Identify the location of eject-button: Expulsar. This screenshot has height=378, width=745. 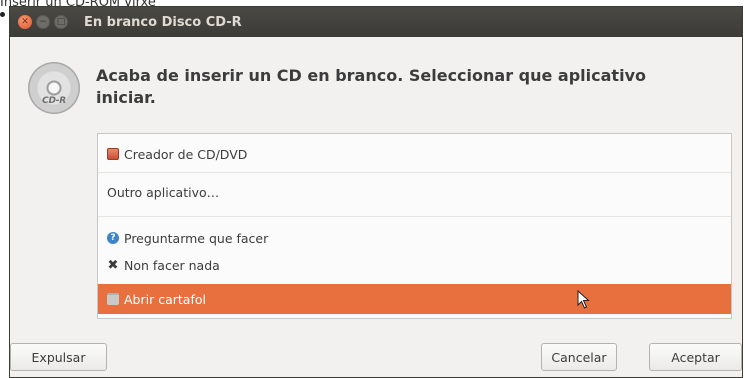
(58, 357).